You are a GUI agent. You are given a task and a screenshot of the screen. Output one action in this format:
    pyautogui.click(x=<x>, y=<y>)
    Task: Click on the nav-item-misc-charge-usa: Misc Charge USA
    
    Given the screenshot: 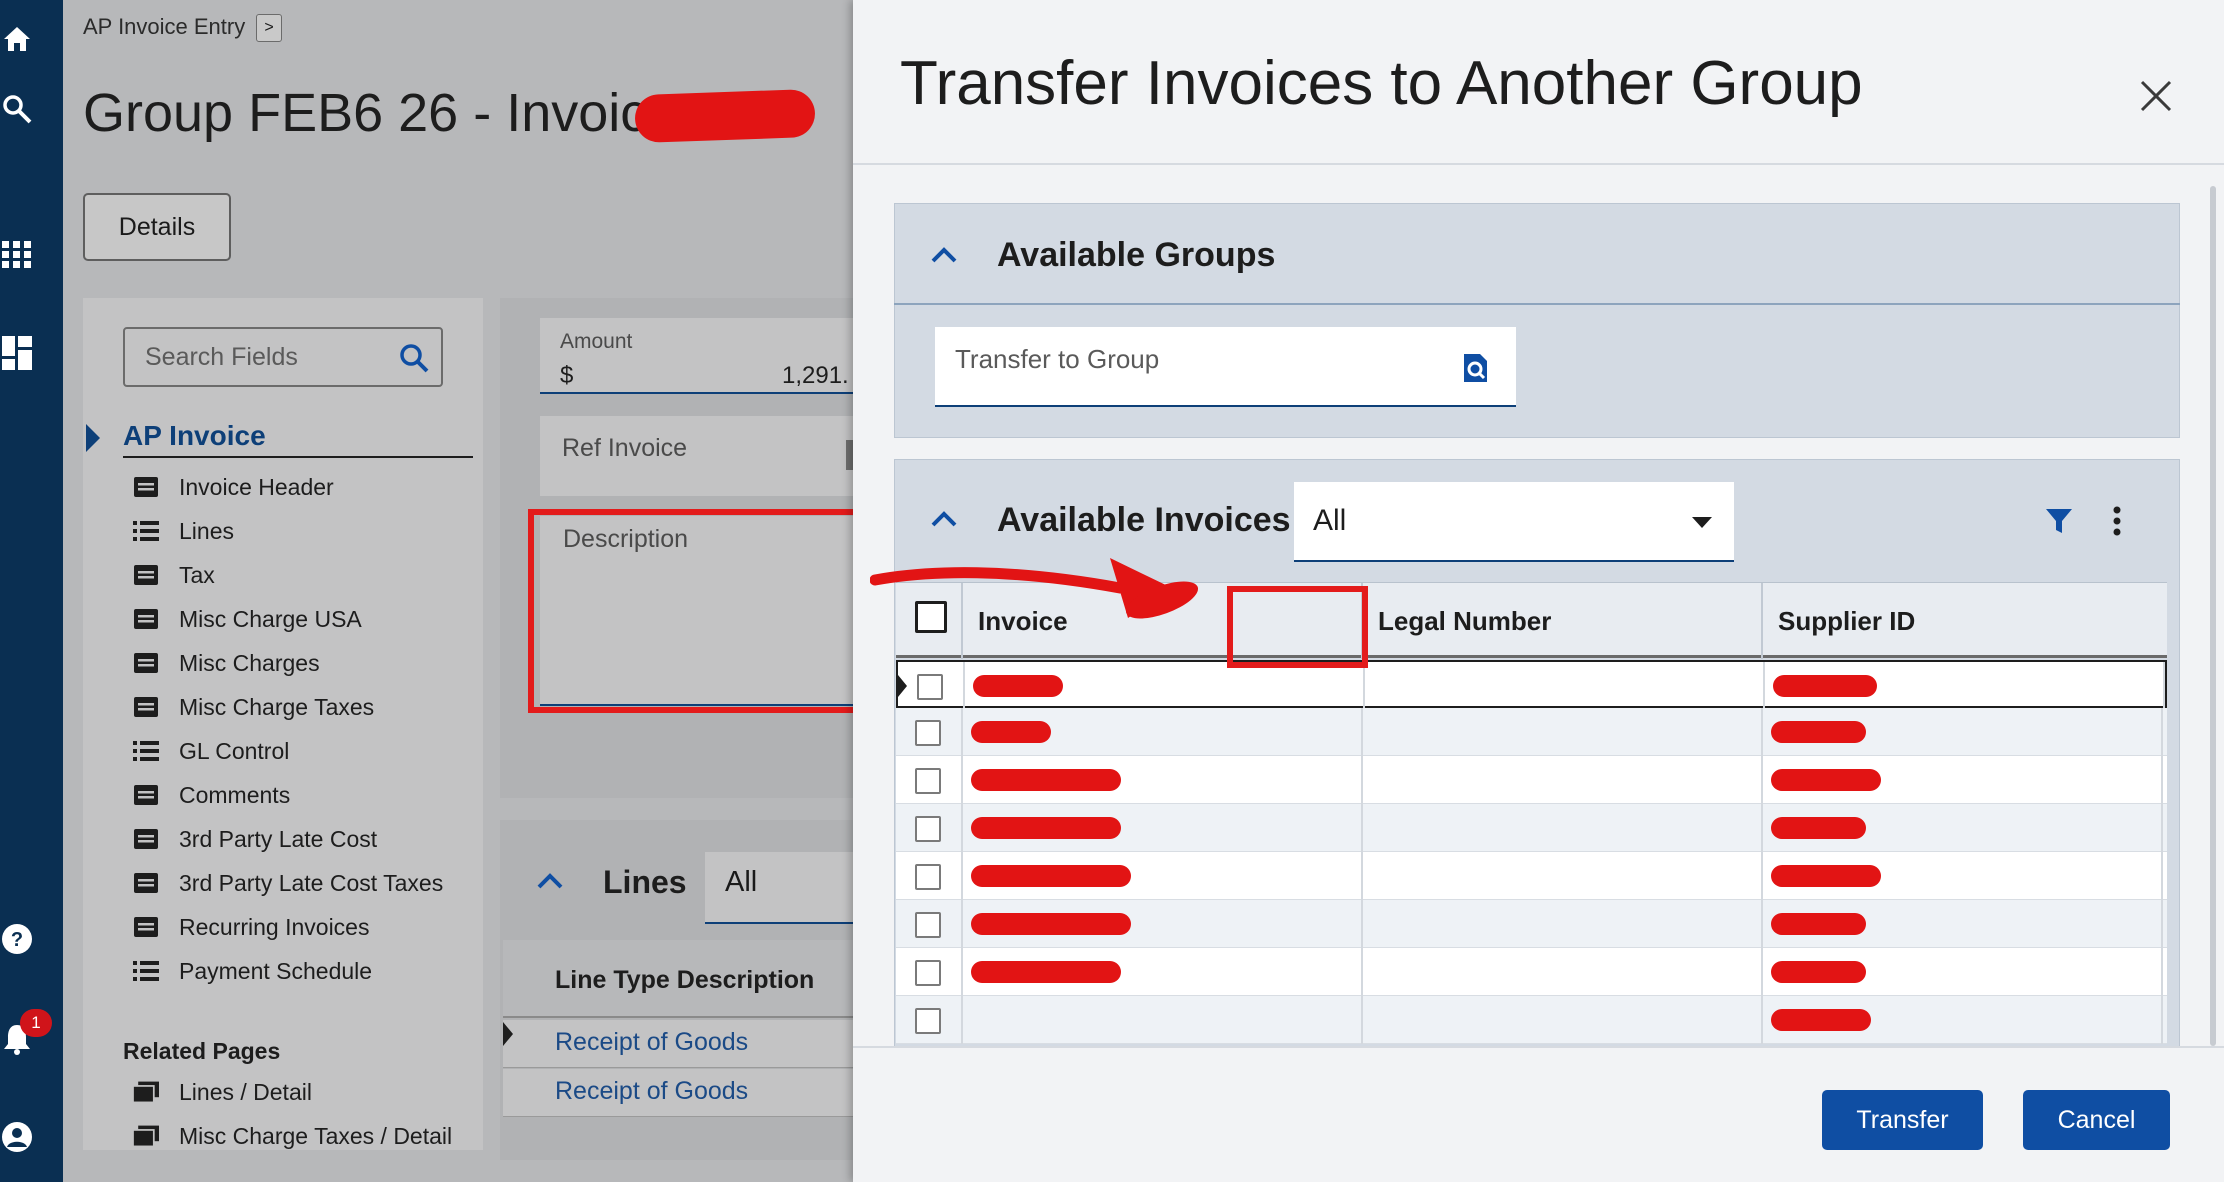 What is the action you would take?
    pyautogui.click(x=247, y=619)
    